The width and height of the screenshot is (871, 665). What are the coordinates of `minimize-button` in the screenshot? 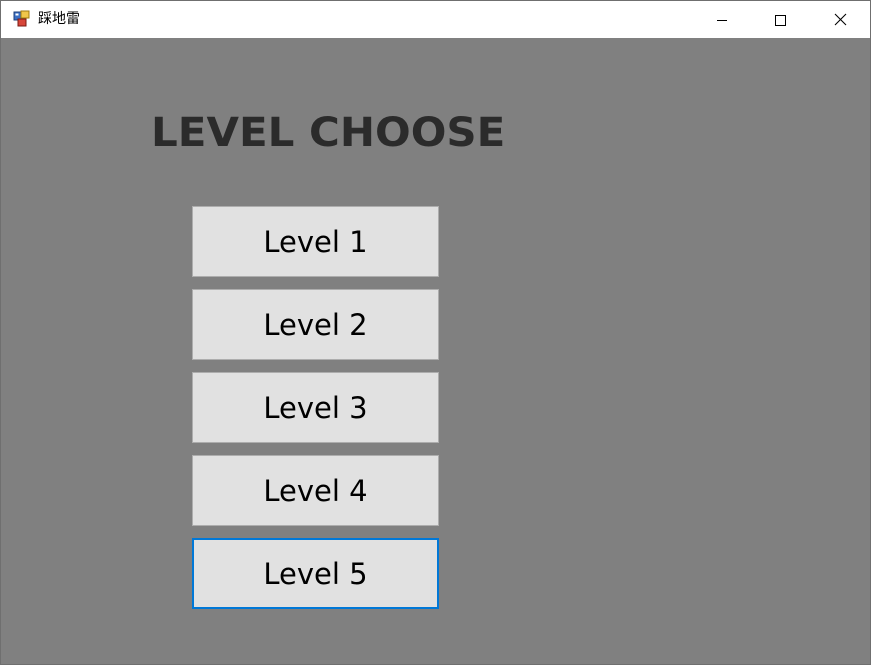 It's located at (722, 19).